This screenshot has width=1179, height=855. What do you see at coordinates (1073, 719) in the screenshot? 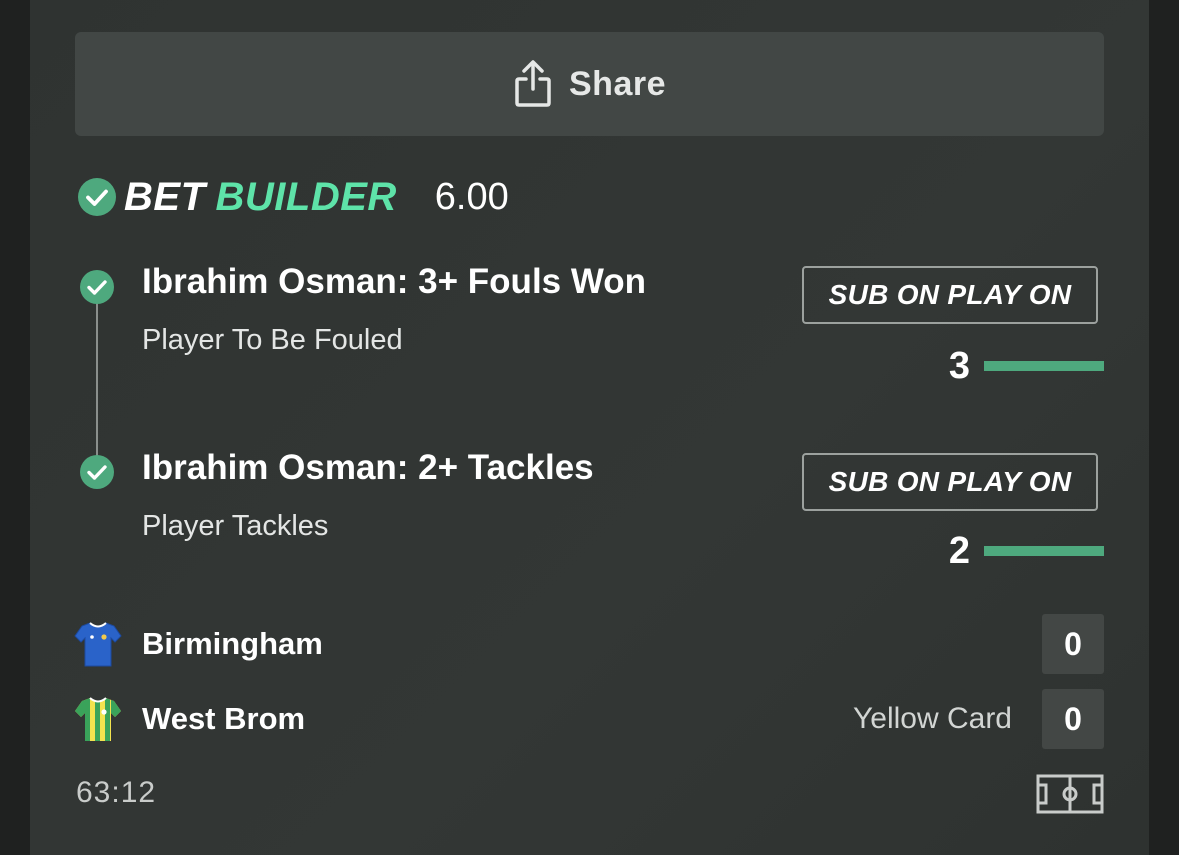
I see `score-away: 0` at bounding box center [1073, 719].